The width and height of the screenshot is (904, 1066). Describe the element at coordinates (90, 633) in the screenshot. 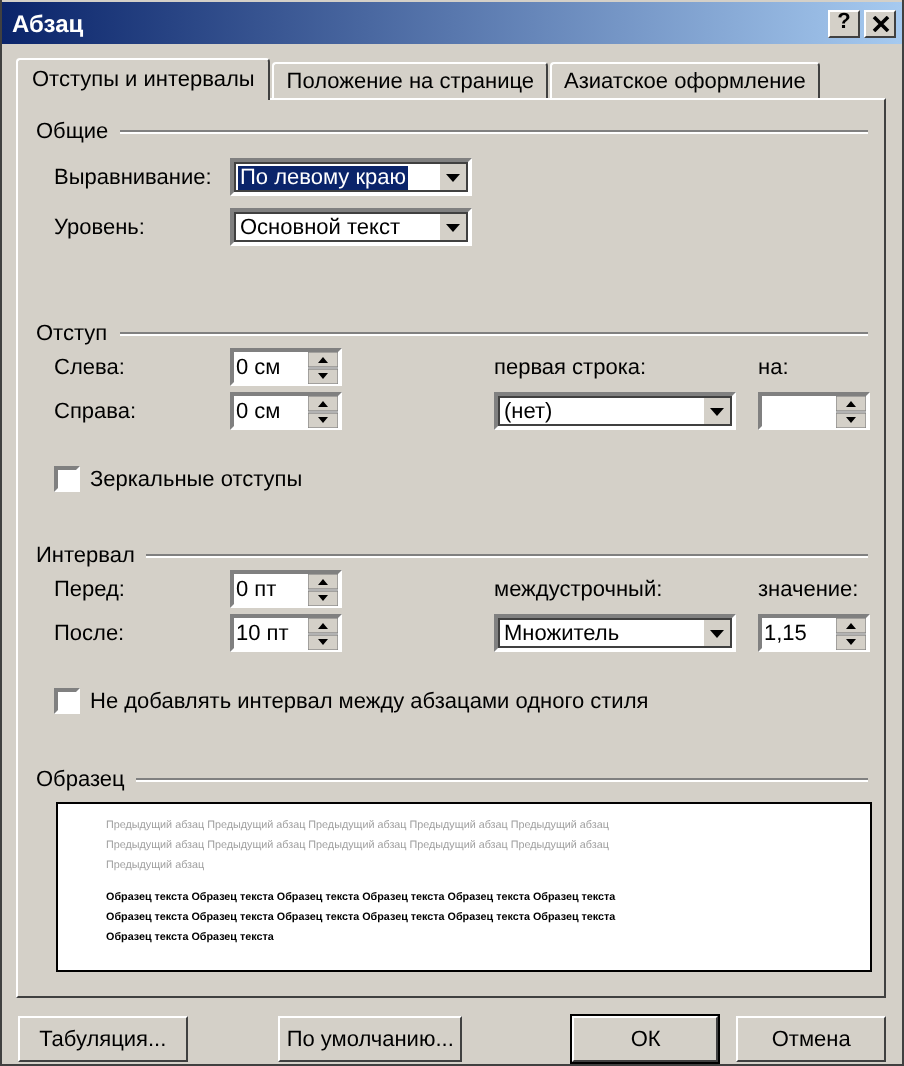

I see `field-label: После:` at that location.